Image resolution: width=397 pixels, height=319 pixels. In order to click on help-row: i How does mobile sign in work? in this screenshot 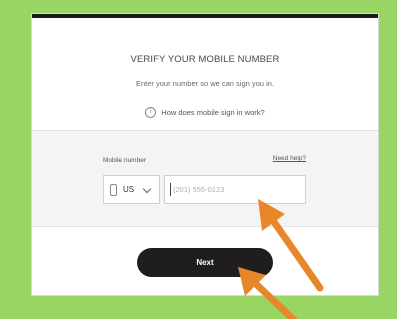, I will do `click(205, 112)`.